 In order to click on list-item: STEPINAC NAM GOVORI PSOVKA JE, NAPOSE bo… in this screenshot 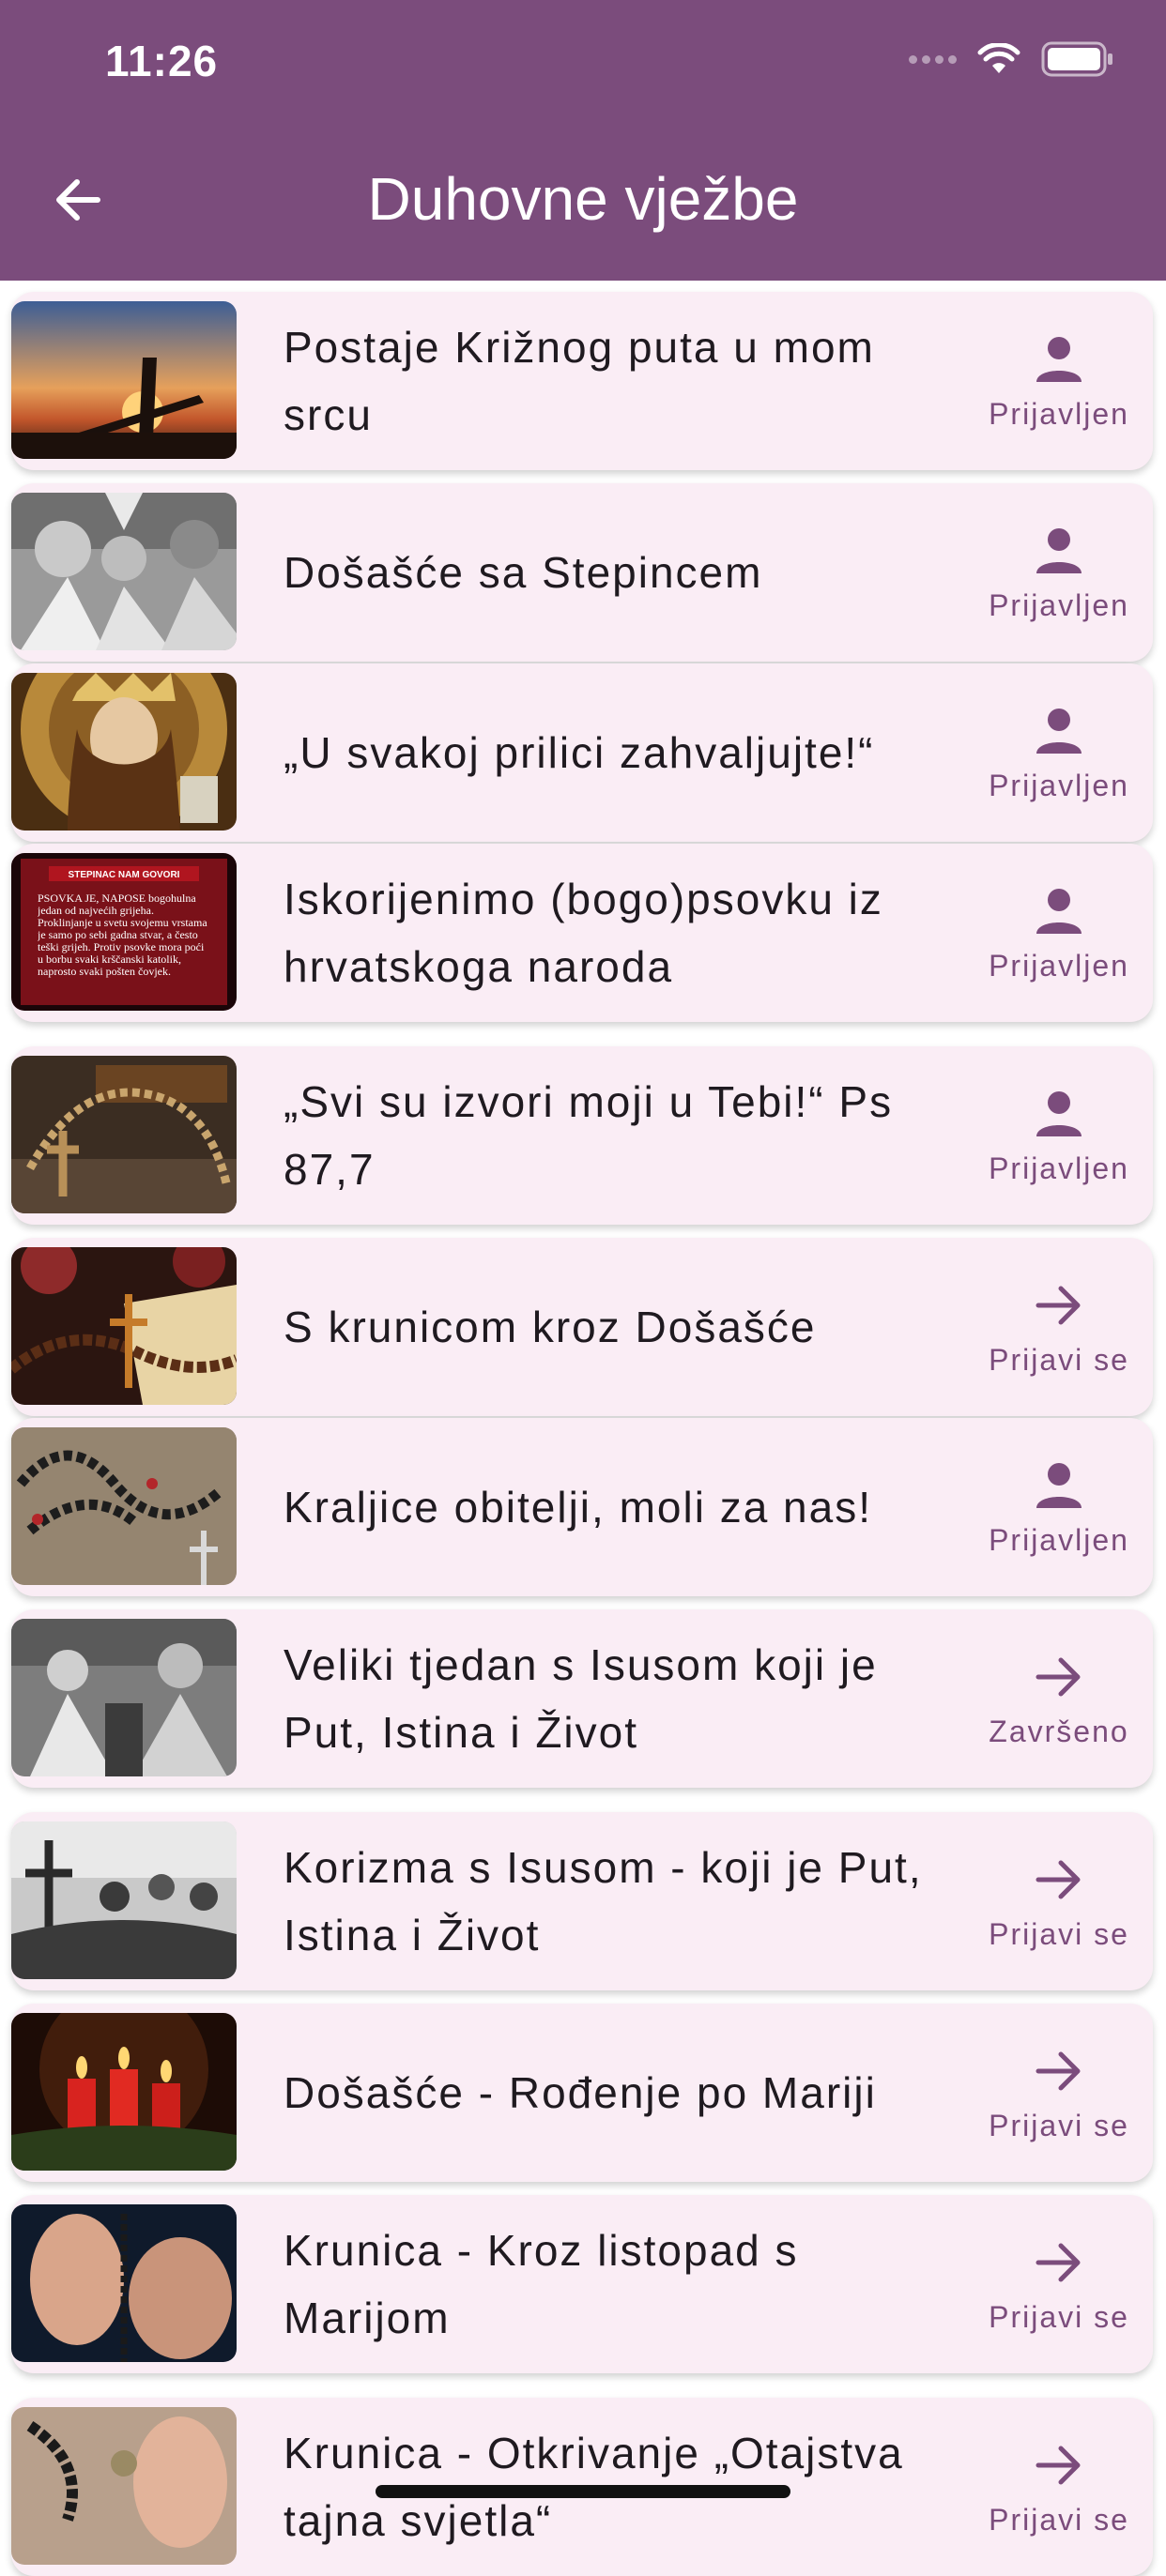, I will do `click(582, 933)`.